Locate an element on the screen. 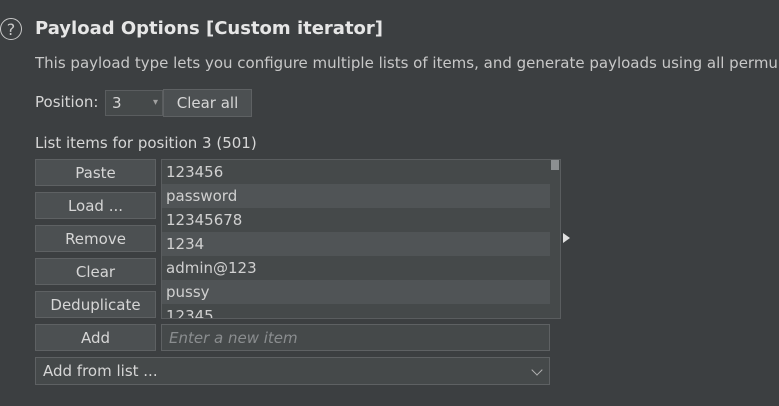 The height and width of the screenshot is (406, 779). position-label: Position: is located at coordinates (67, 102).